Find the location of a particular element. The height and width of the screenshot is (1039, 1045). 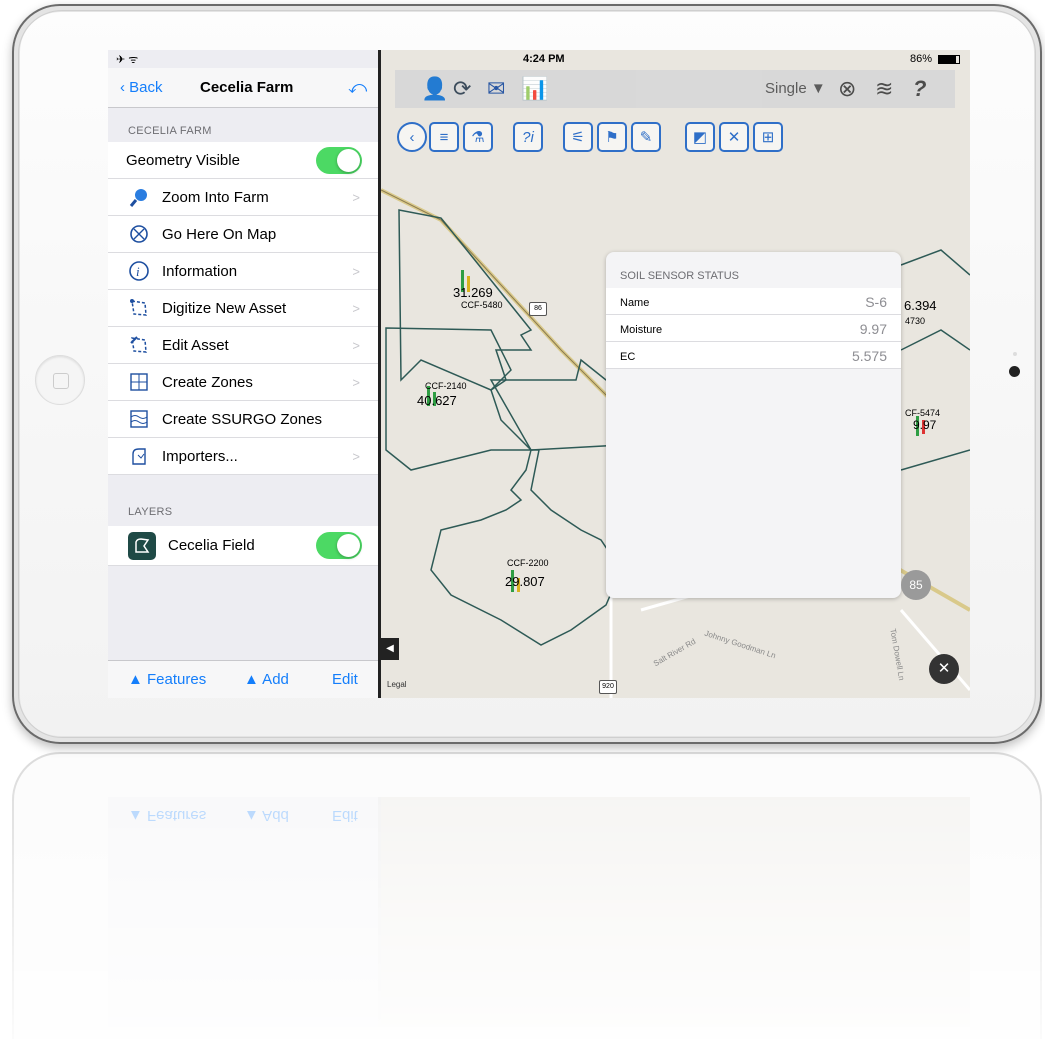

layer-item-cecelia-field: Cecelia Field is located at coordinates (243, 546).